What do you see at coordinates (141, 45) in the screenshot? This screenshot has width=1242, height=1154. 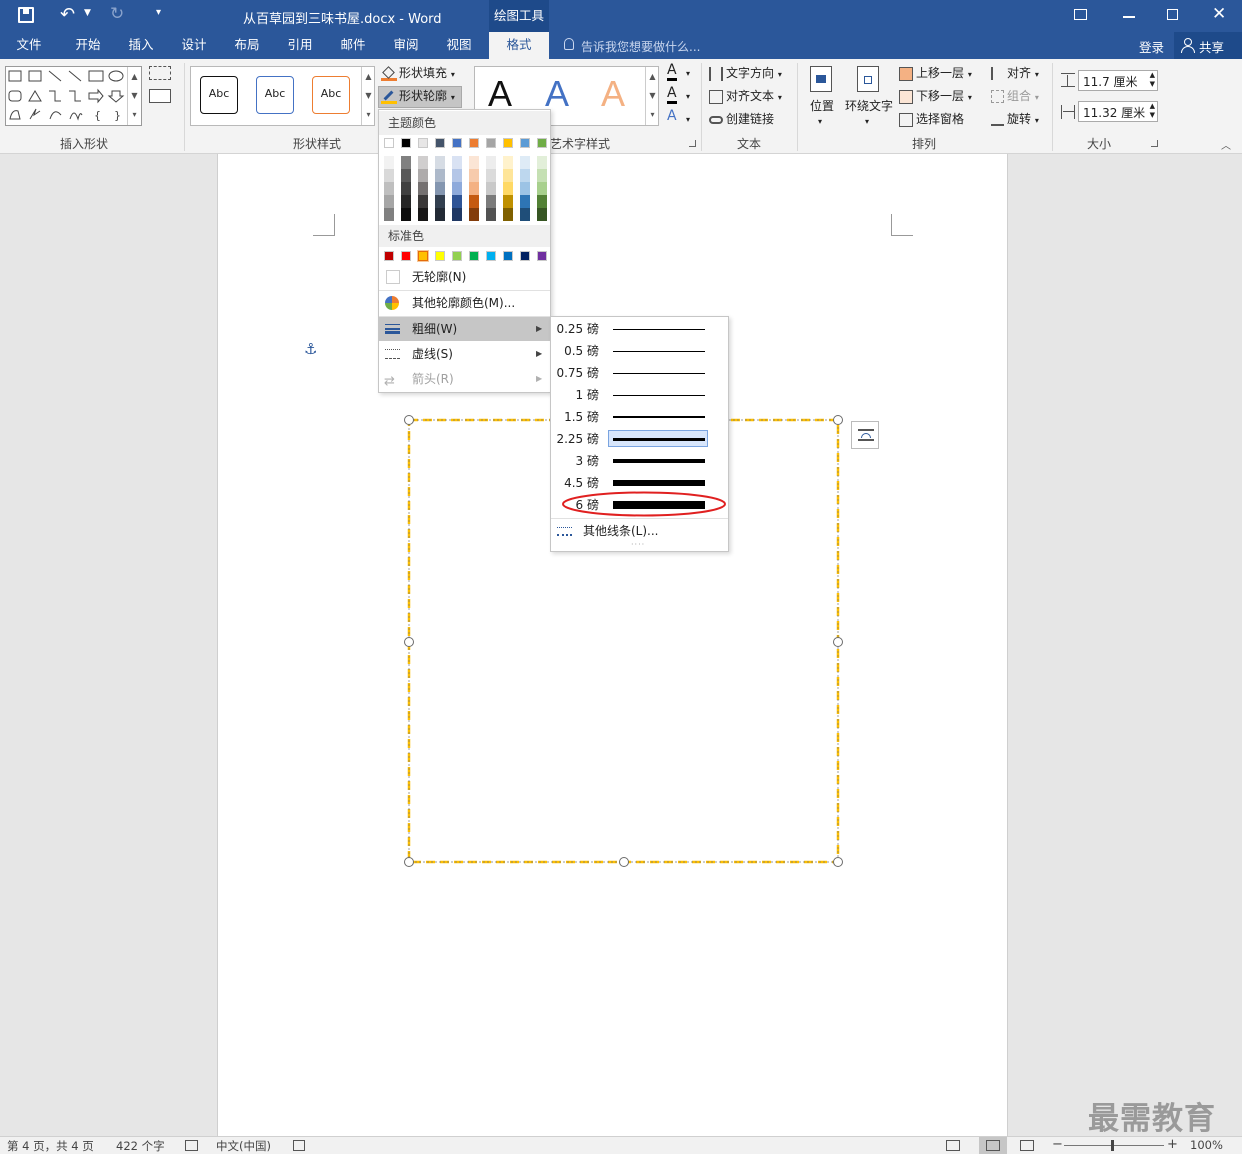 I see `tab-insert: 插入` at bounding box center [141, 45].